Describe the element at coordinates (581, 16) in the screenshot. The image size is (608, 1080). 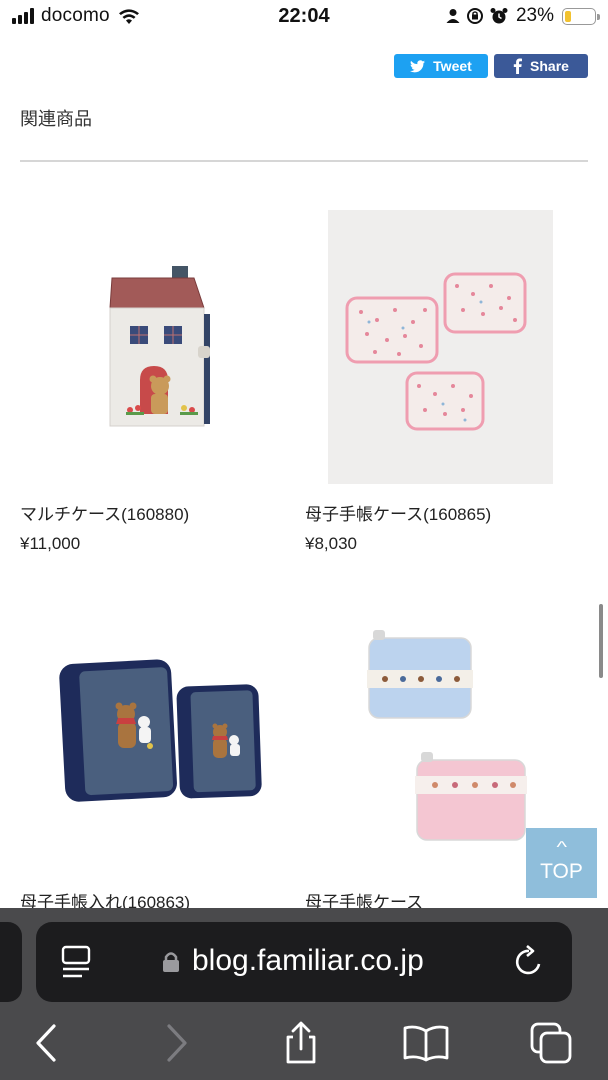
I see `battery-icon` at that location.